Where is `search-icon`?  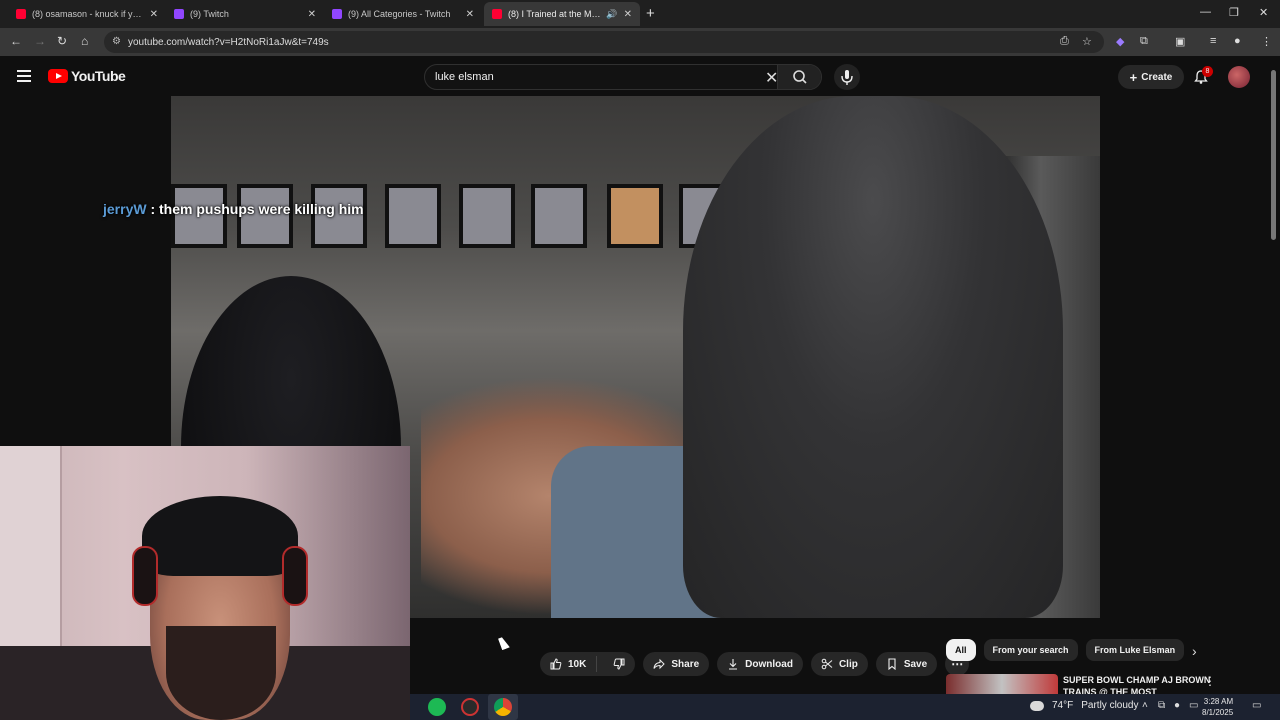
search-icon is located at coordinates (800, 77).